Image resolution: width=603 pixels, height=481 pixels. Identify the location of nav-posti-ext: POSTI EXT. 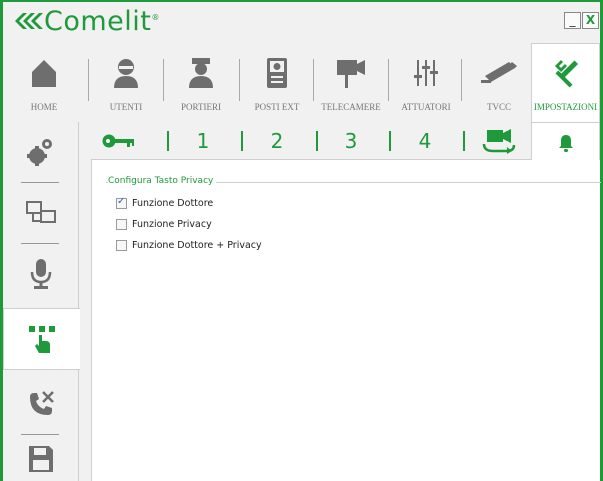
(277, 82).